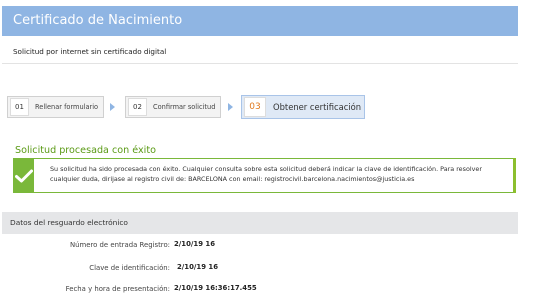 The image size is (542, 305). Describe the element at coordinates (215, 288) in the screenshot. I see `fecha-hora-value: 2/10/19 16:36:17.455` at that location.